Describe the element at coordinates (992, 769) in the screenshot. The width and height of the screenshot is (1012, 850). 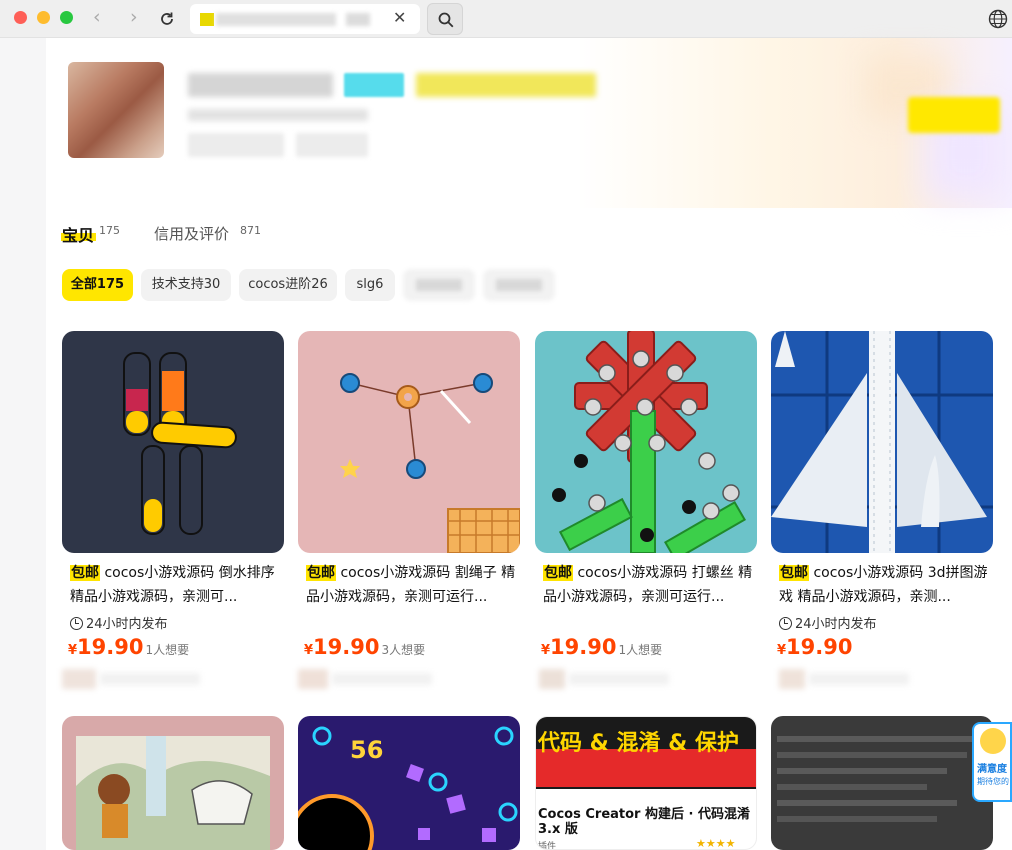
I see `feedback-label: 满意度` at that location.